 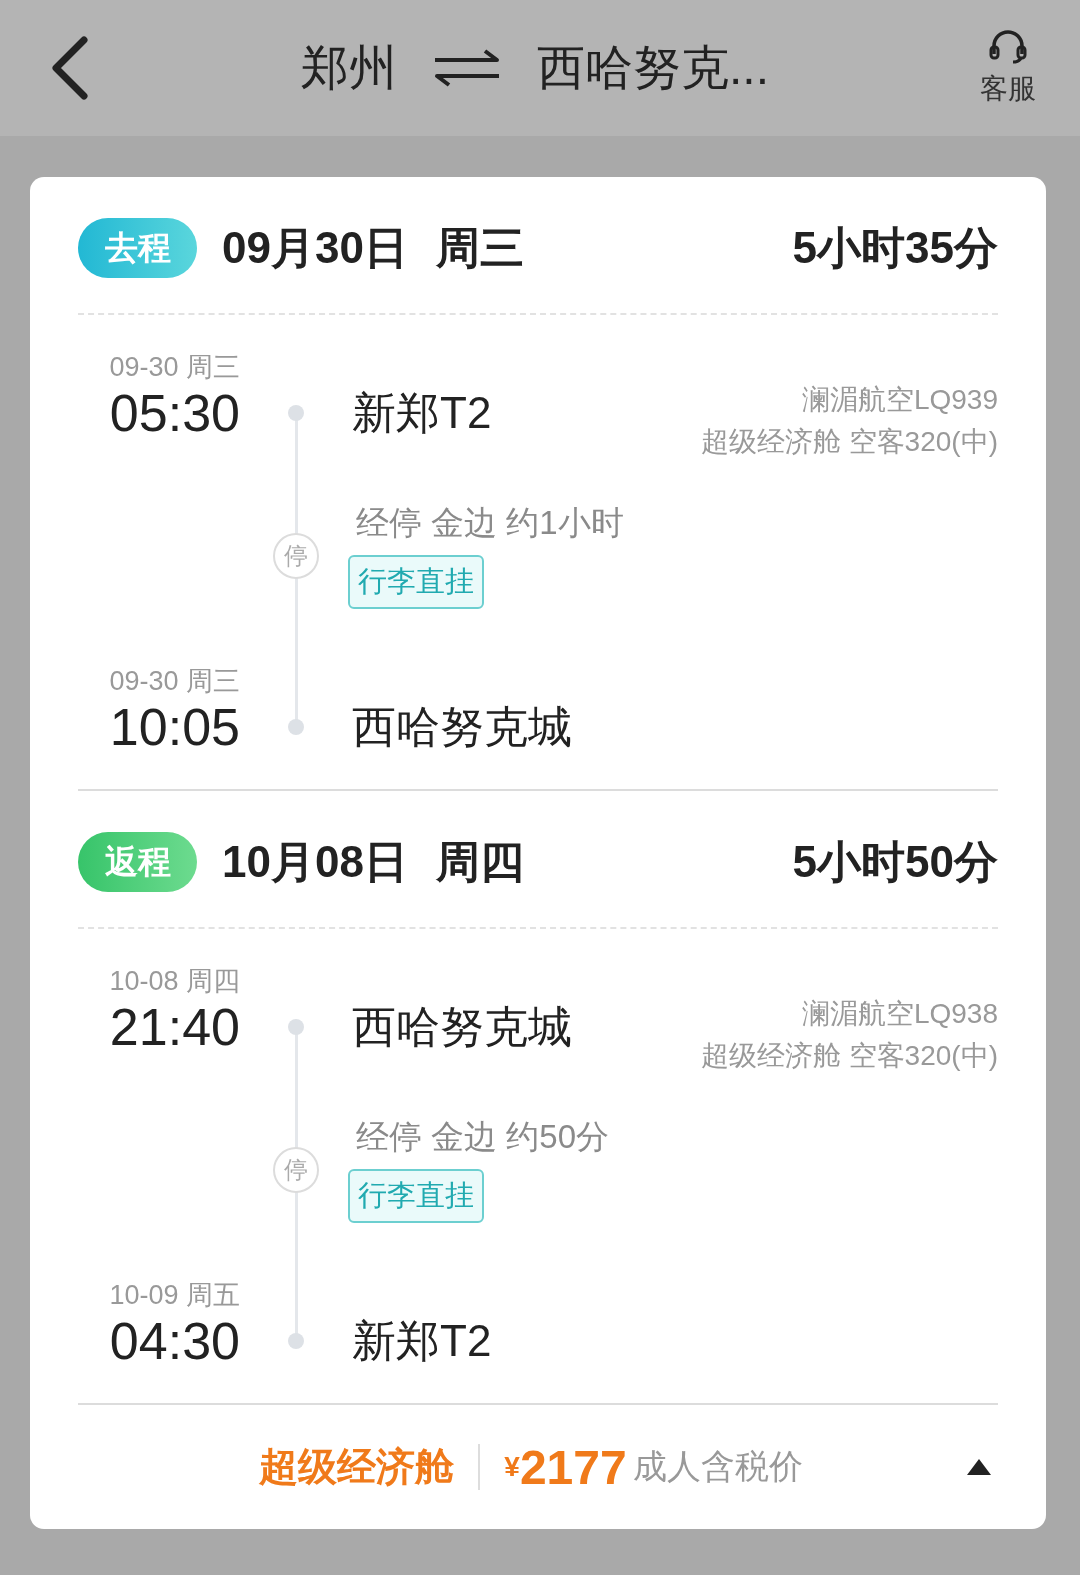 I want to click on headset-icon, so click(x=1008, y=46).